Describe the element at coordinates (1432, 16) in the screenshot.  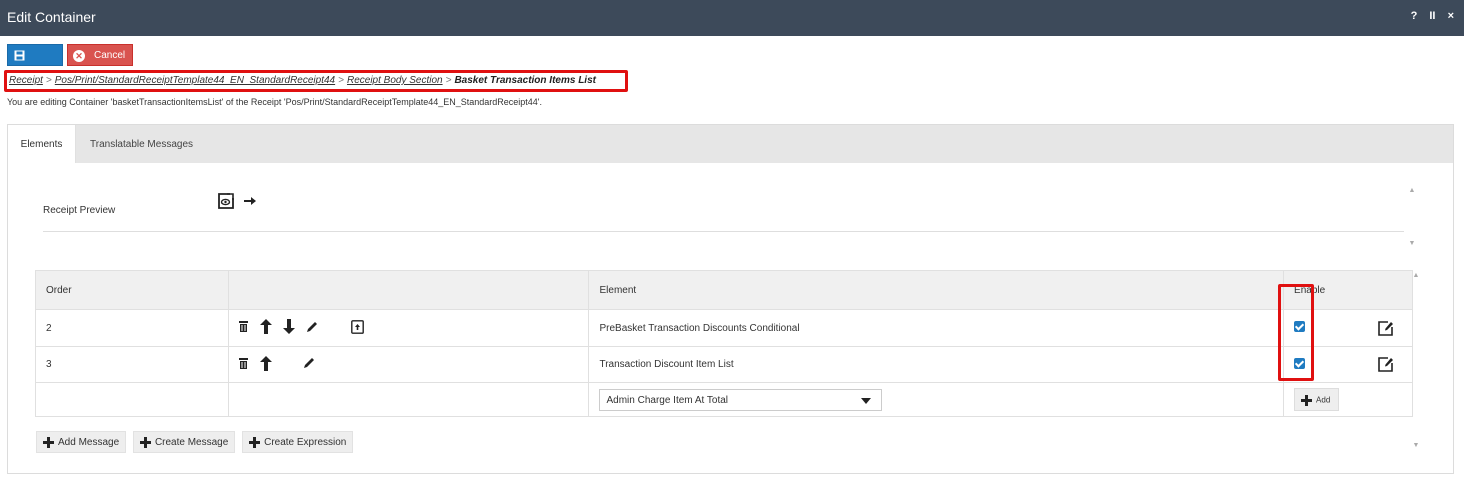
I see `pause-icon: II` at that location.